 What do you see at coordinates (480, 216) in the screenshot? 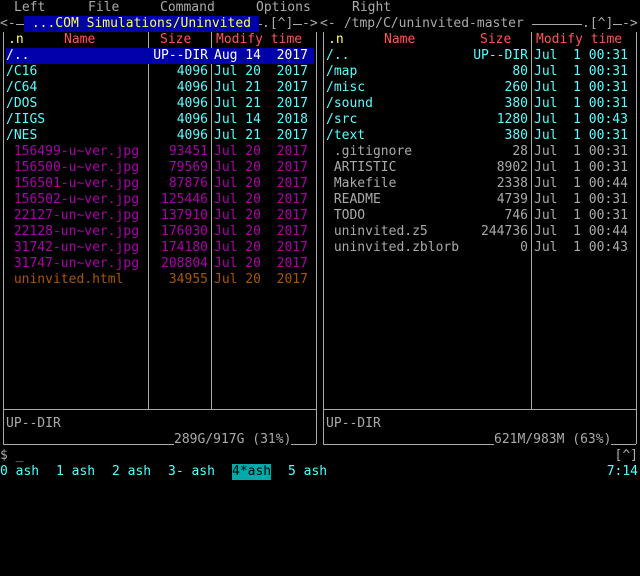
I see `file-row: TODO 746 Jul 1 00:31` at bounding box center [480, 216].